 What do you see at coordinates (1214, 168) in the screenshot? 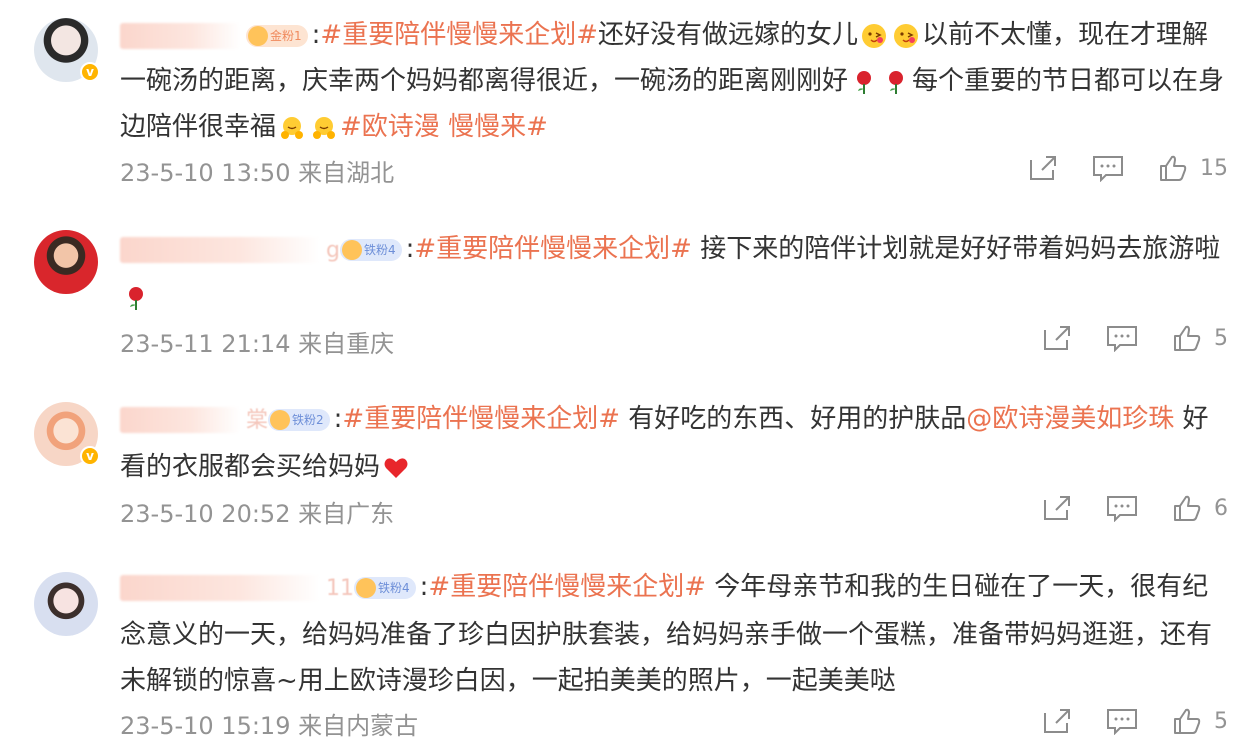
I see `like-count: 15` at bounding box center [1214, 168].